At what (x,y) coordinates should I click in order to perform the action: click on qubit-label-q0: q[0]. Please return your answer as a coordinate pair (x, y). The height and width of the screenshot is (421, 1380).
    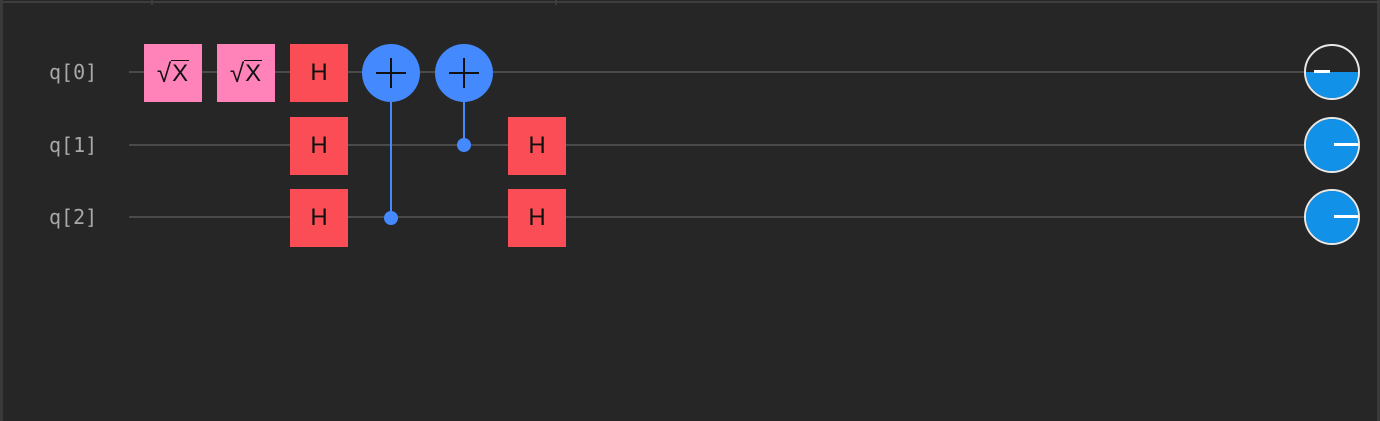
    Looking at the image, I should click on (84, 72).